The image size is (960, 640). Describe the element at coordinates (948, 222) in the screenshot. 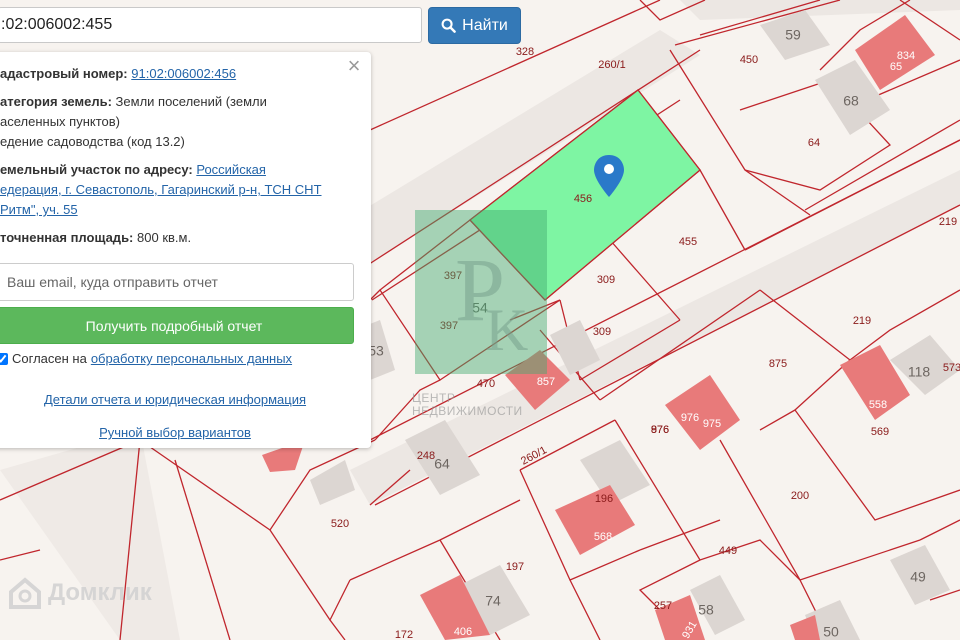

I see `map-label-219: 219` at that location.